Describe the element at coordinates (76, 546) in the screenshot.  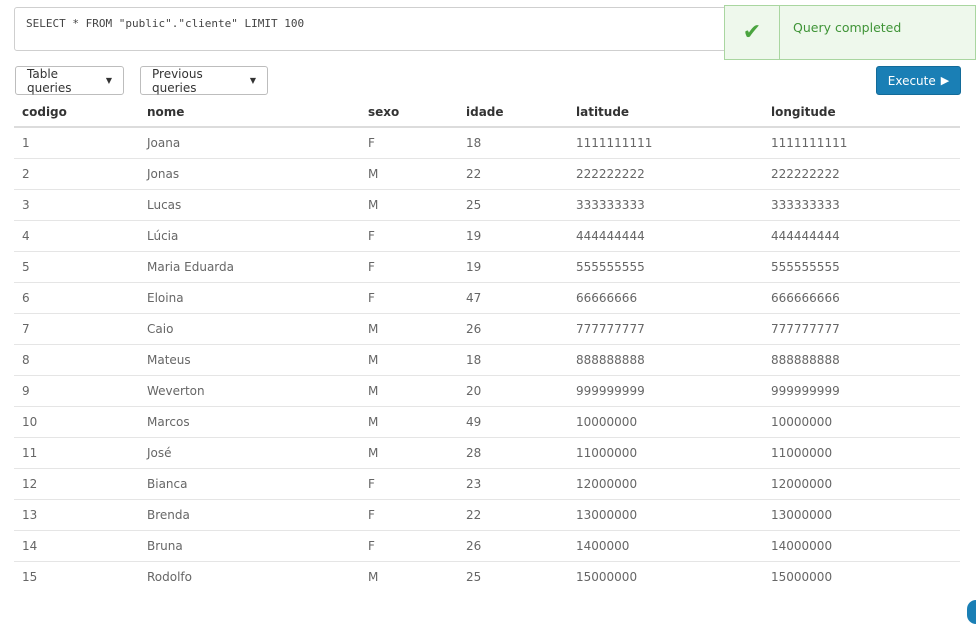
I see `table-cell-codigo: 14` at that location.